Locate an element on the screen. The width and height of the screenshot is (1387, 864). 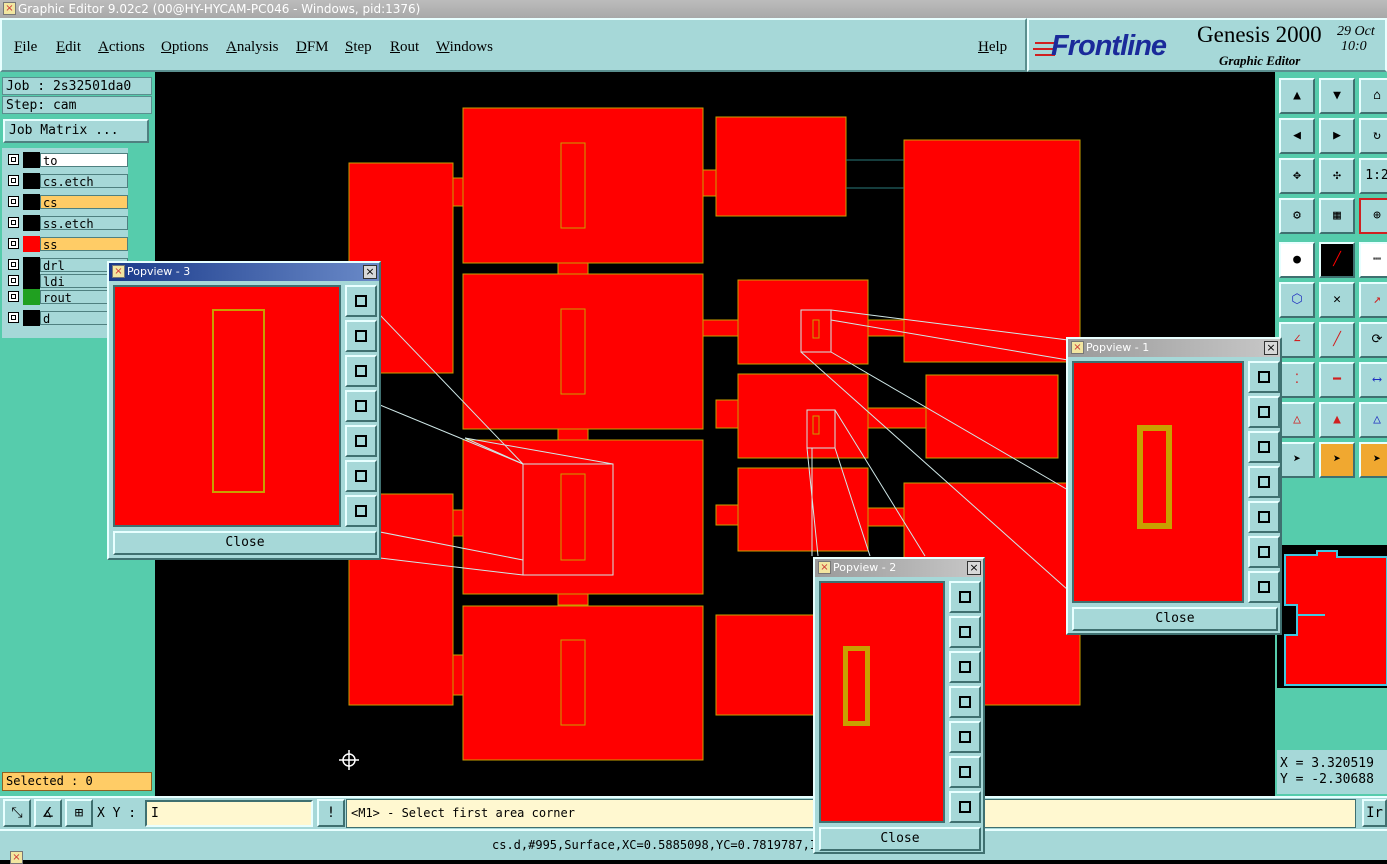
snap-grid-icon: ⊞ is located at coordinates (79, 813).